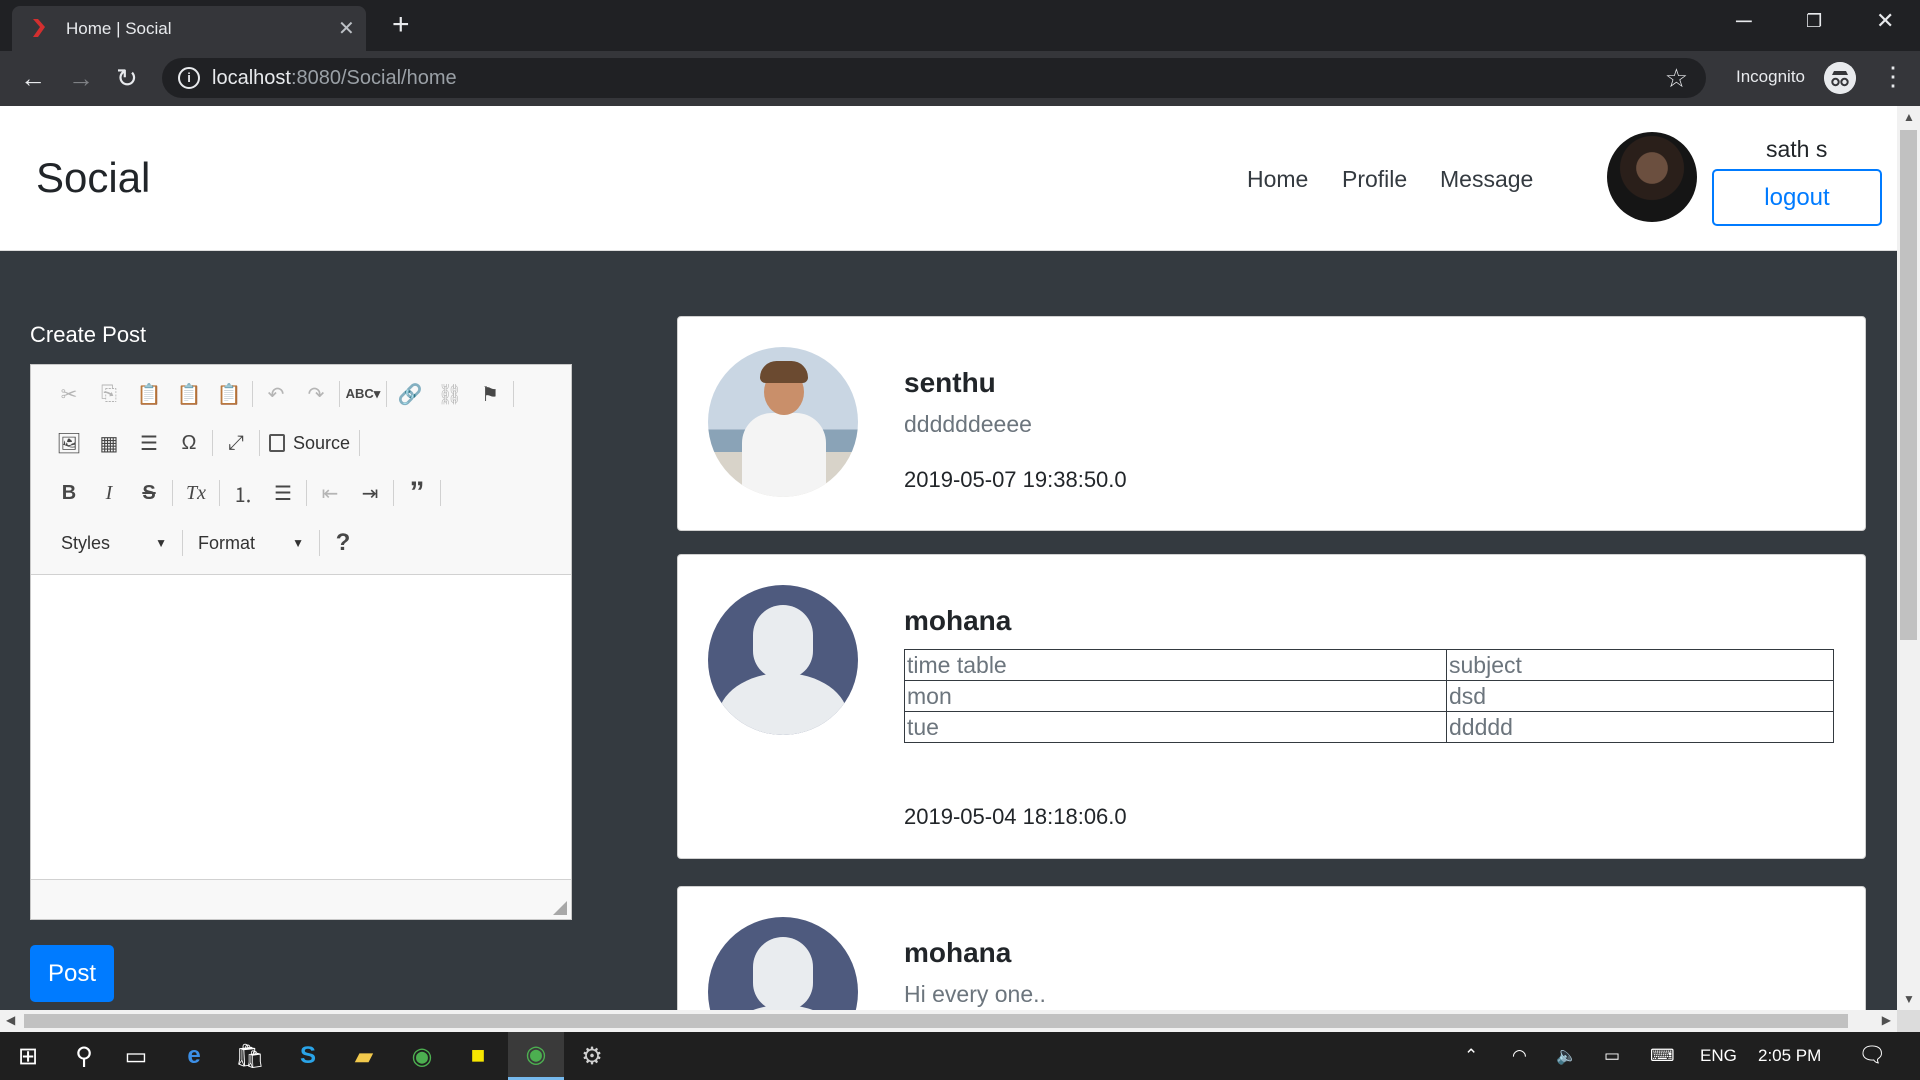 The image size is (1920, 1080). What do you see at coordinates (127, 78) in the screenshot?
I see `reload-icon: ↻` at bounding box center [127, 78].